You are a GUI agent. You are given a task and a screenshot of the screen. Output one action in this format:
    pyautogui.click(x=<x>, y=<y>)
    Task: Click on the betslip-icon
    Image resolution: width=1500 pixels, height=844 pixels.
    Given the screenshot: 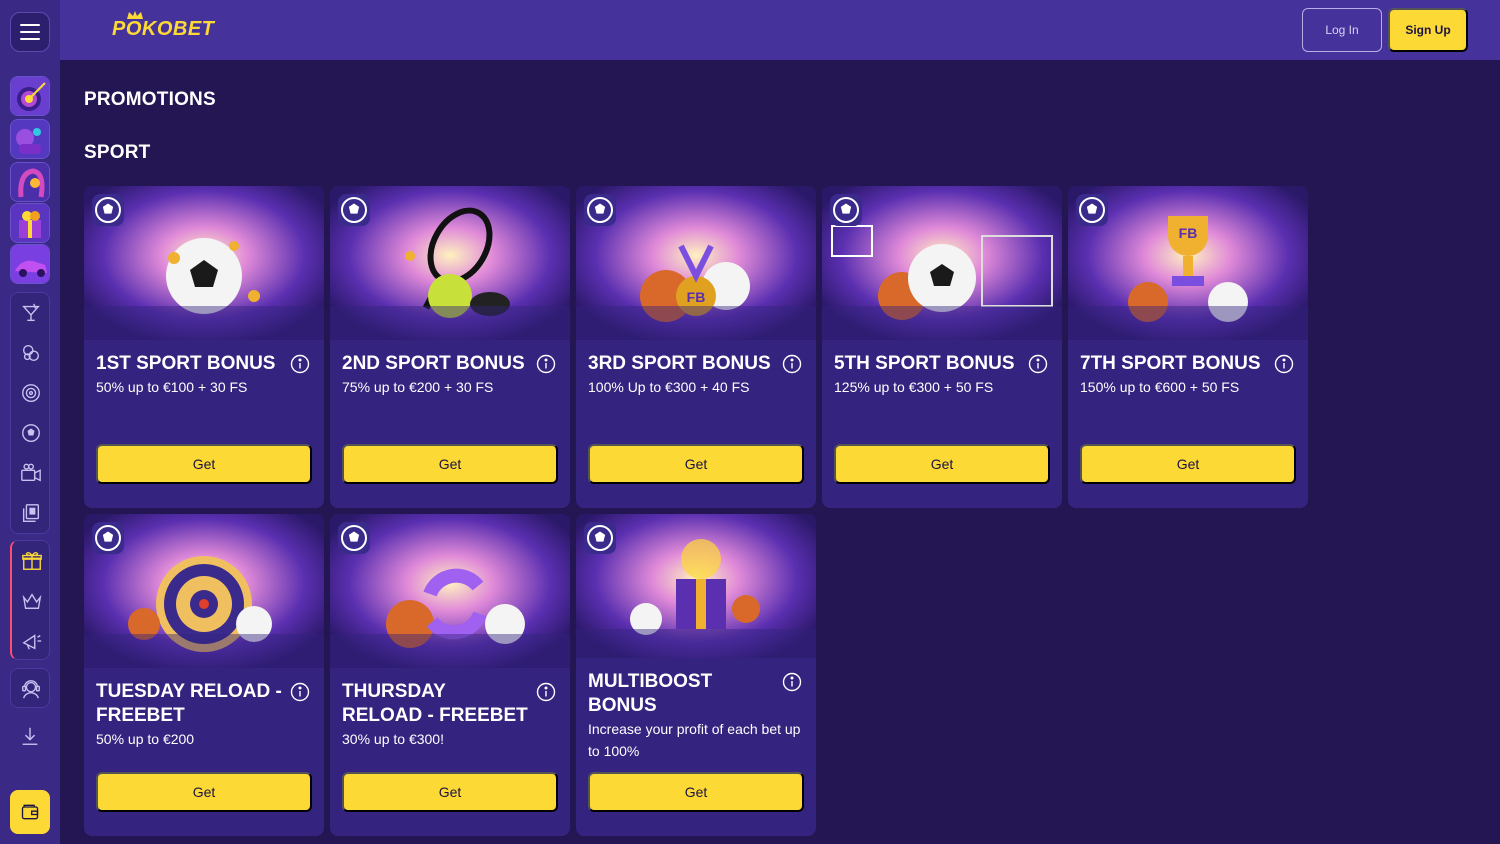 What is the action you would take?
    pyautogui.click(x=31, y=513)
    